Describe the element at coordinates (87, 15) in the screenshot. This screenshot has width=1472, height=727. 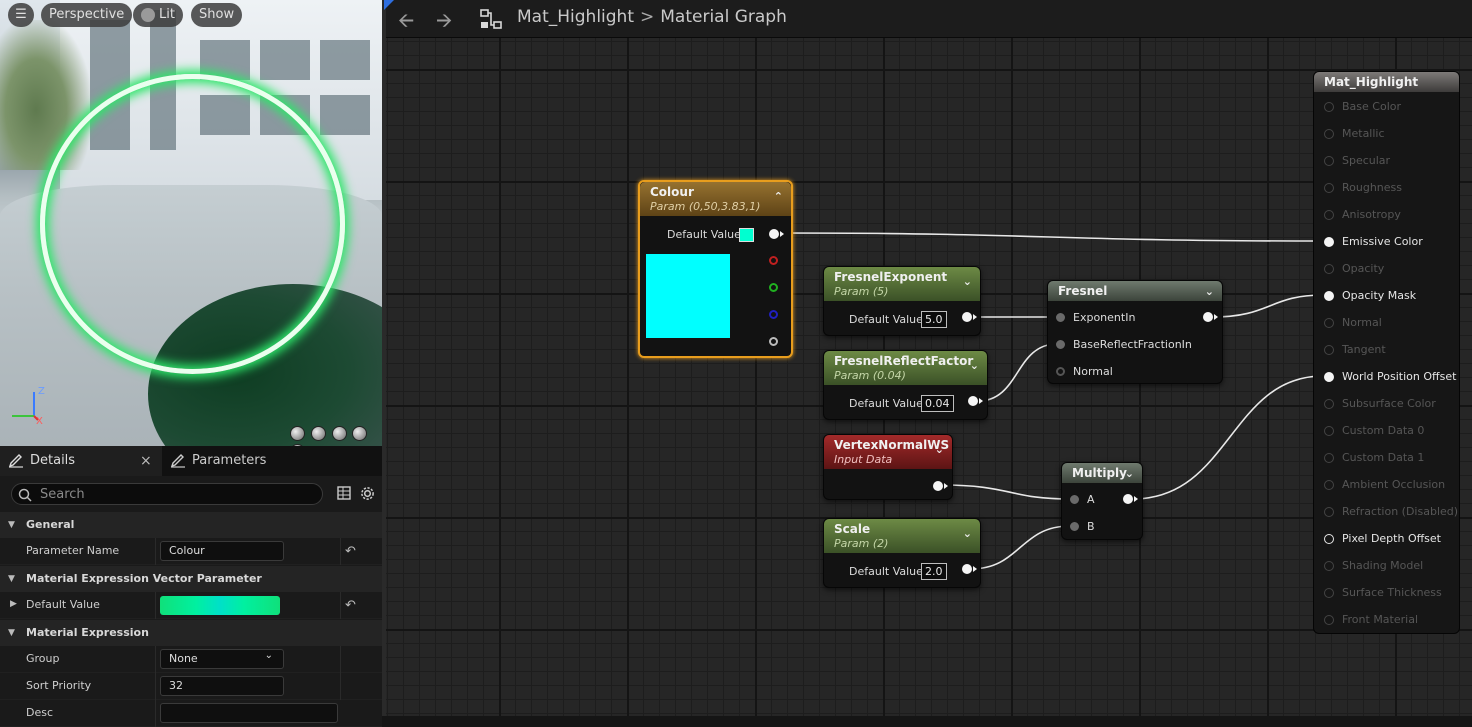
I see `perspective-button: Perspective` at that location.